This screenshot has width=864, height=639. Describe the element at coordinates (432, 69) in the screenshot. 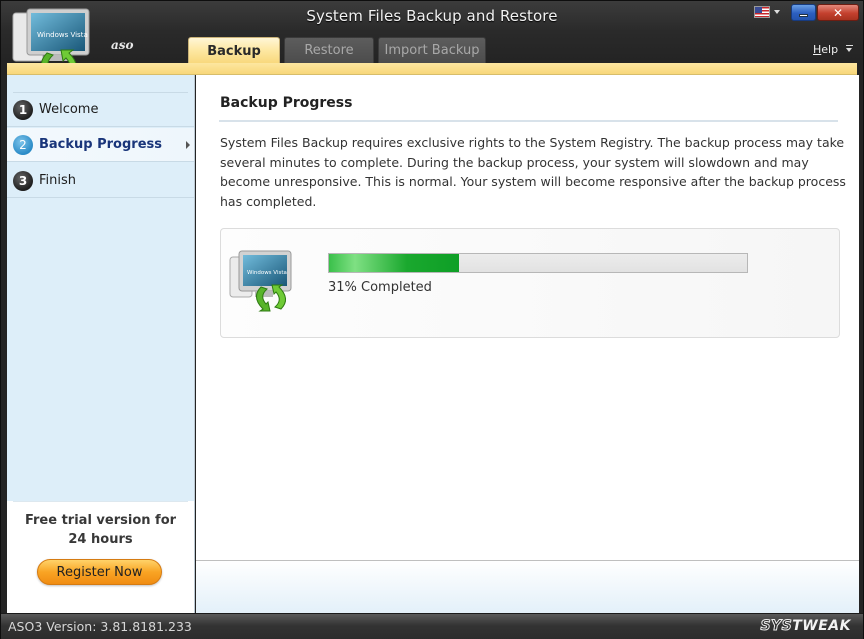

I see `tab-strip` at that location.